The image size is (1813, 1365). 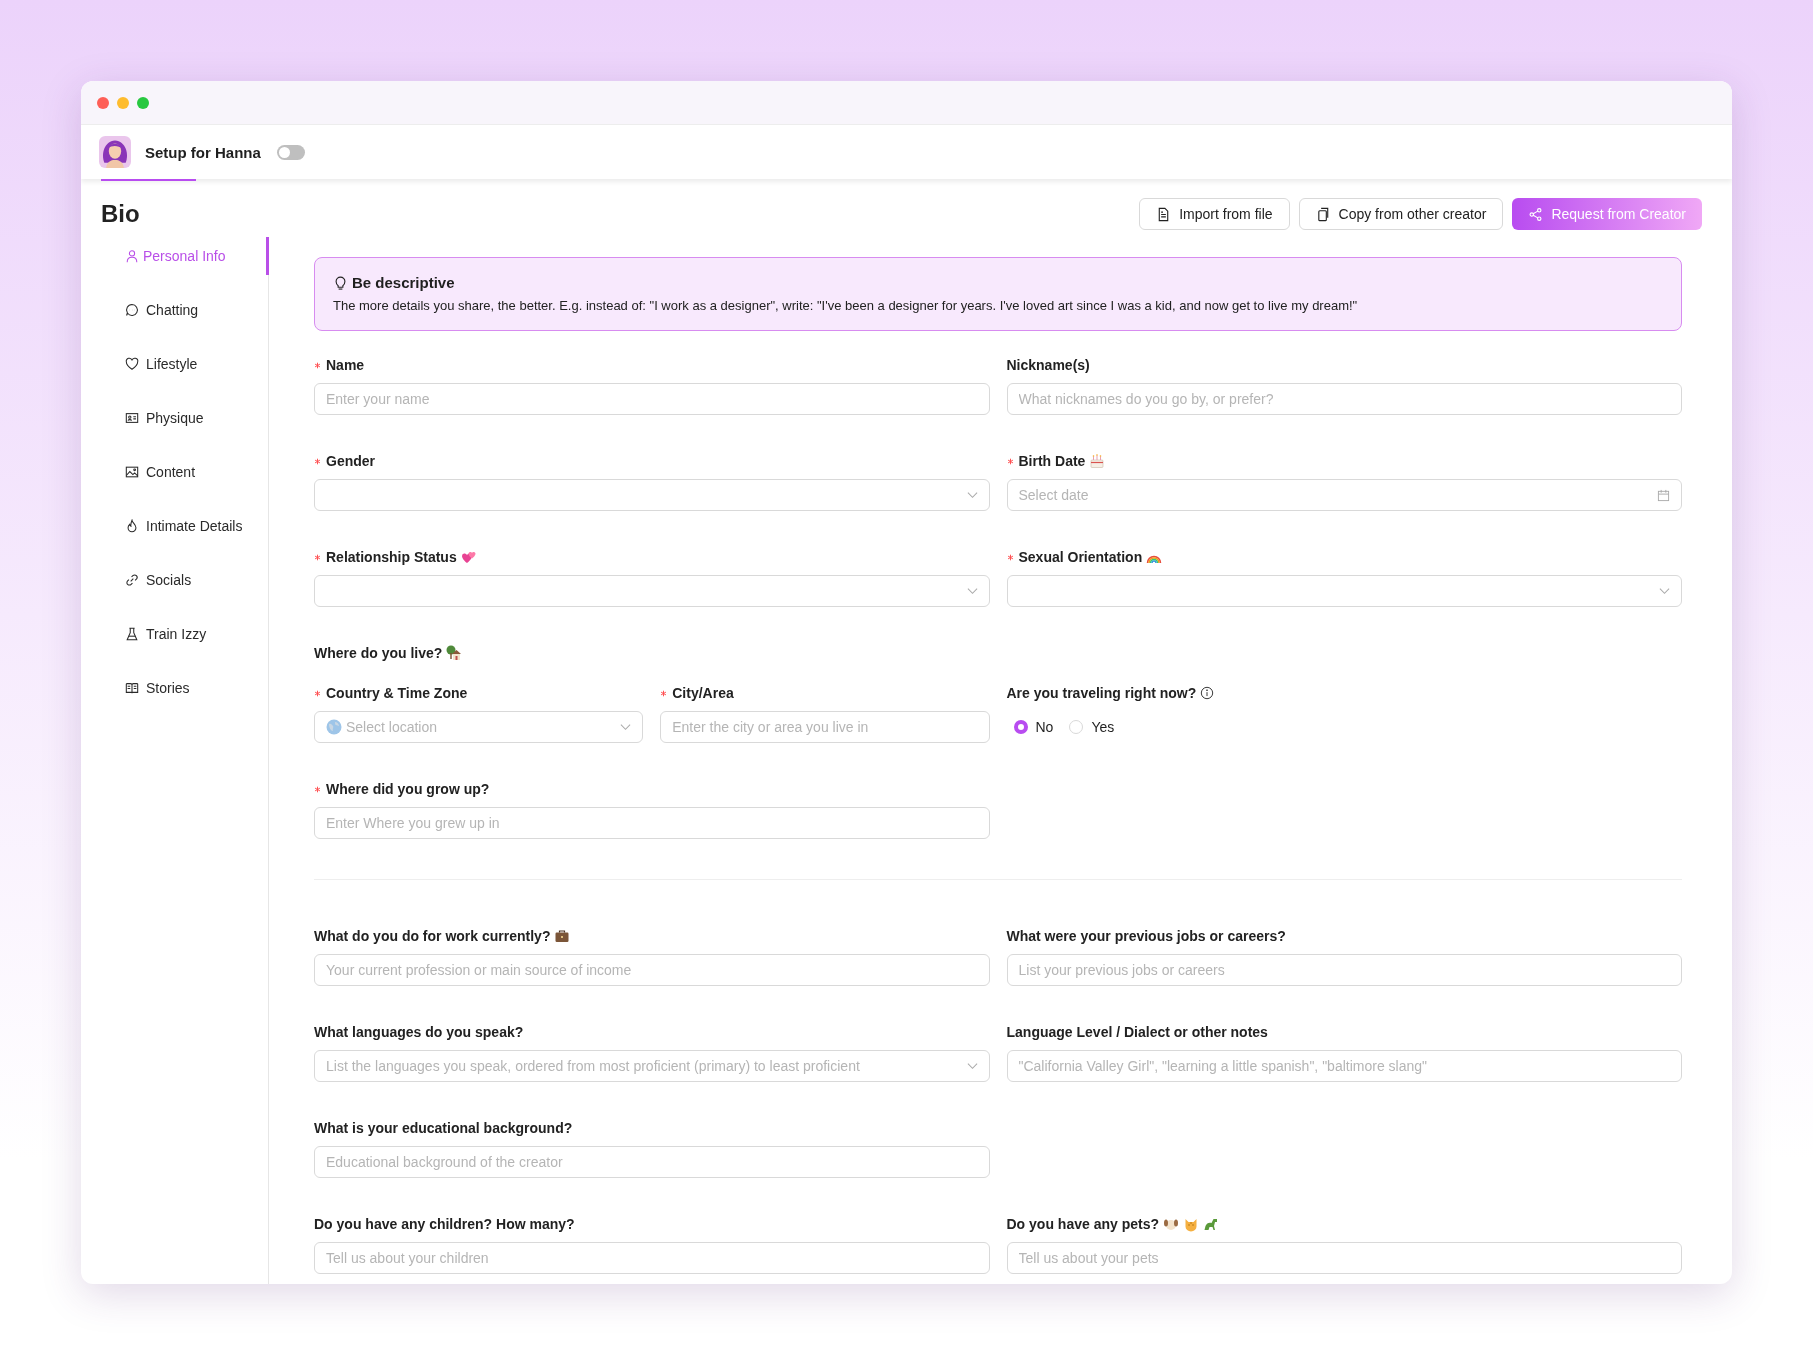 What do you see at coordinates (652, 1258) in the screenshot?
I see `text-field: Tell us about your children` at bounding box center [652, 1258].